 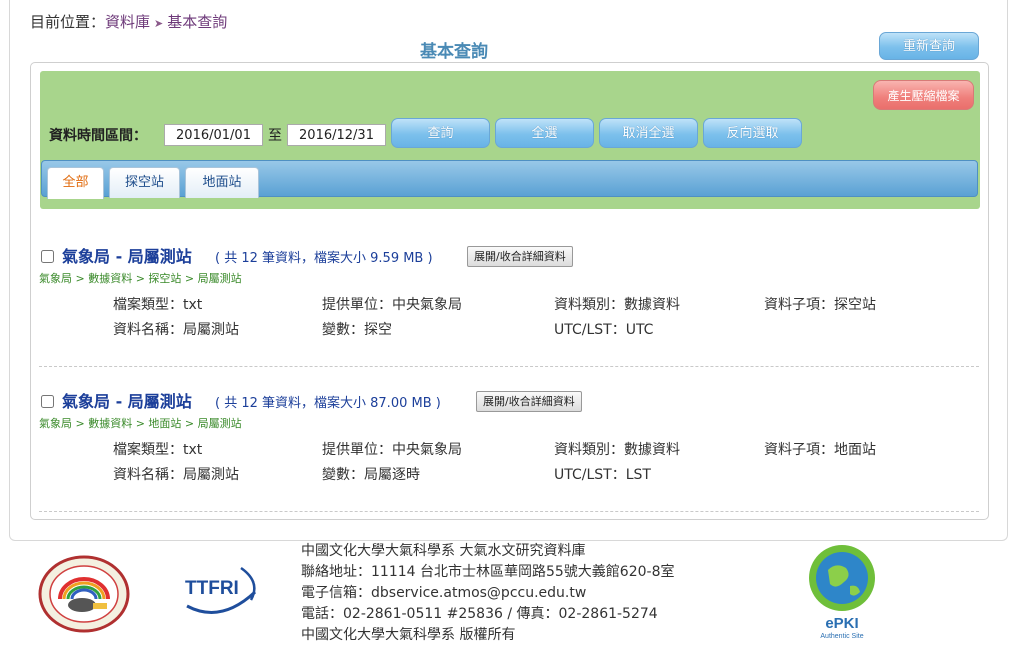 I want to click on pccu-seal-logo, so click(x=84, y=594).